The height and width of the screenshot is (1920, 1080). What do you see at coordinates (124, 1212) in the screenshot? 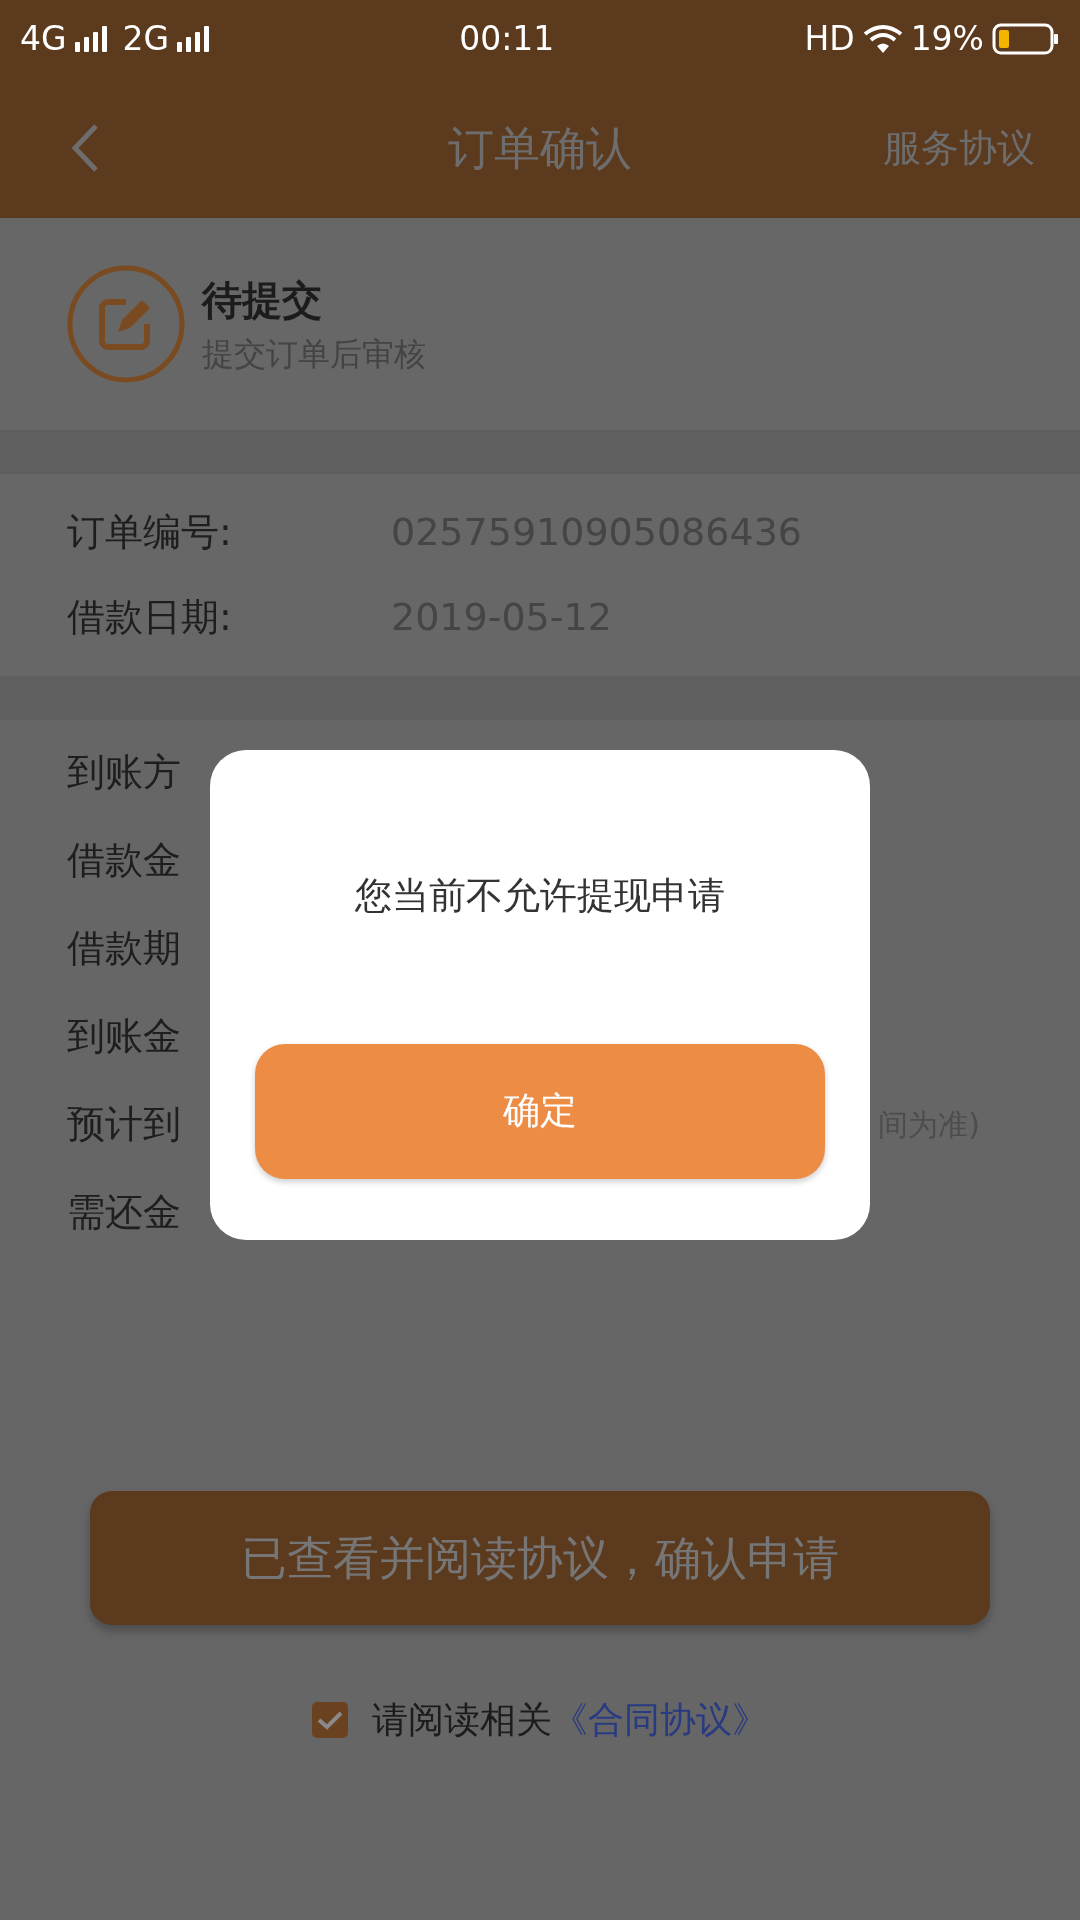
I see `field-label: 需还金` at bounding box center [124, 1212].